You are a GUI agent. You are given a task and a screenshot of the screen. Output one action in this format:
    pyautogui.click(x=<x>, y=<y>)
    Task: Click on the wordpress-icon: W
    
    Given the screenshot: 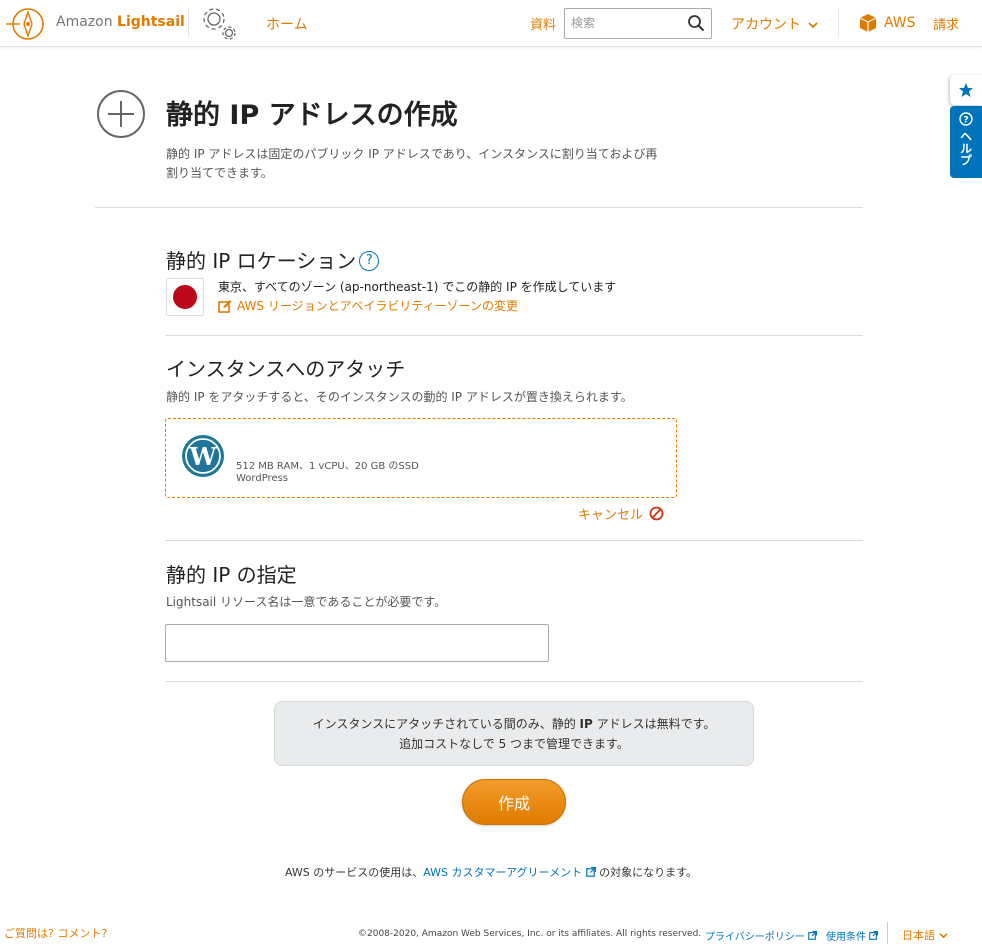 What is the action you would take?
    pyautogui.click(x=203, y=456)
    